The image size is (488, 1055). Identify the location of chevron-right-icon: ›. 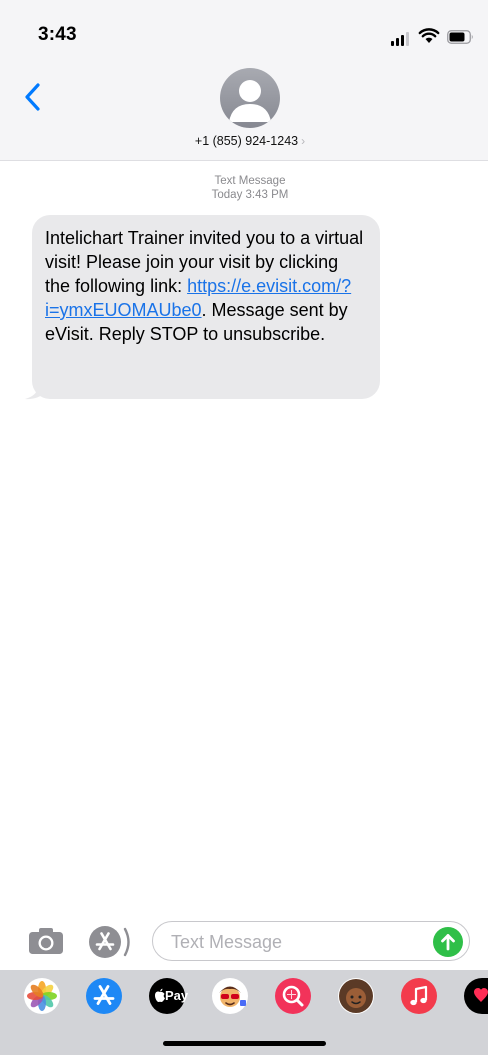
(303, 141).